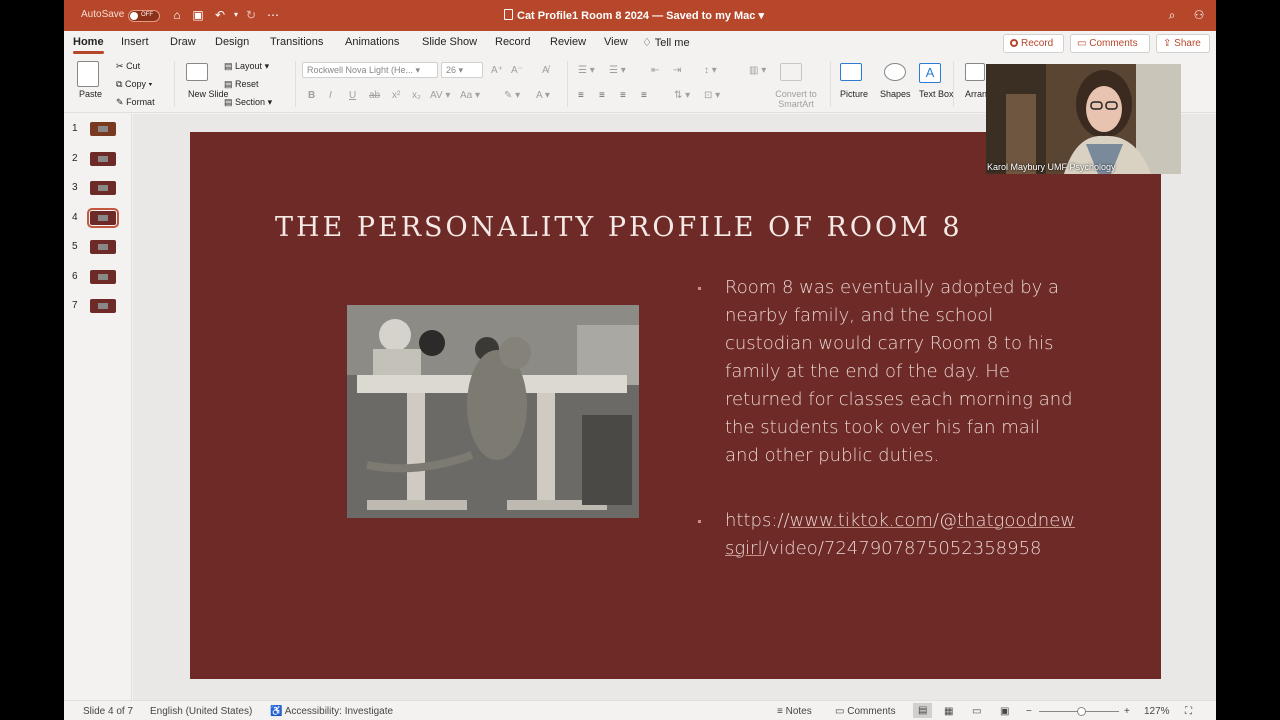 The image size is (1280, 720). I want to click on tab-animations: Animations, so click(372, 42).